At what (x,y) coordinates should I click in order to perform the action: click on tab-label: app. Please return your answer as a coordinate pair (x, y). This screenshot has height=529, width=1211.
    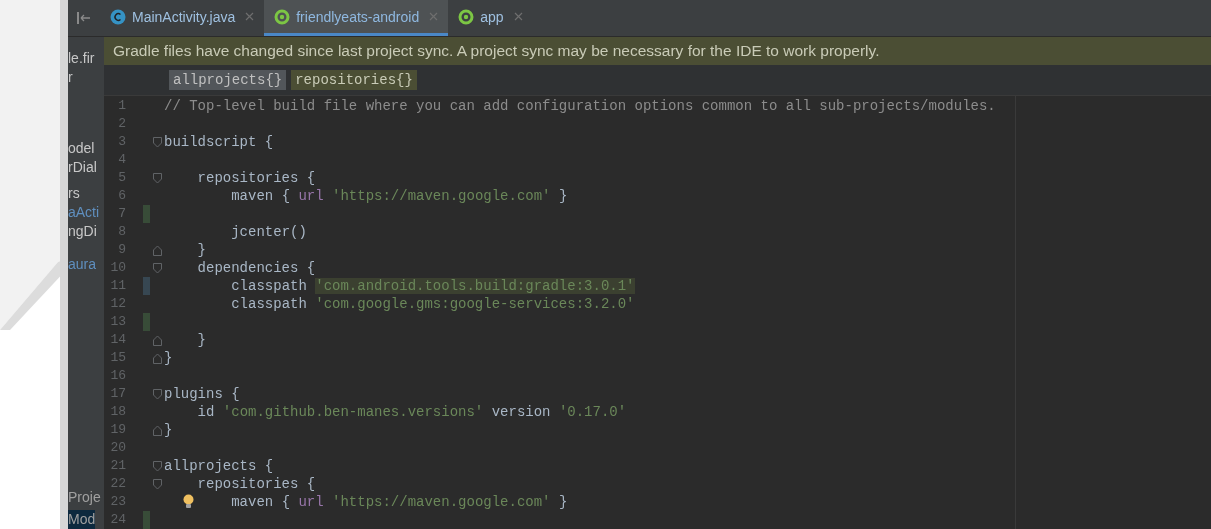
    Looking at the image, I should click on (492, 16).